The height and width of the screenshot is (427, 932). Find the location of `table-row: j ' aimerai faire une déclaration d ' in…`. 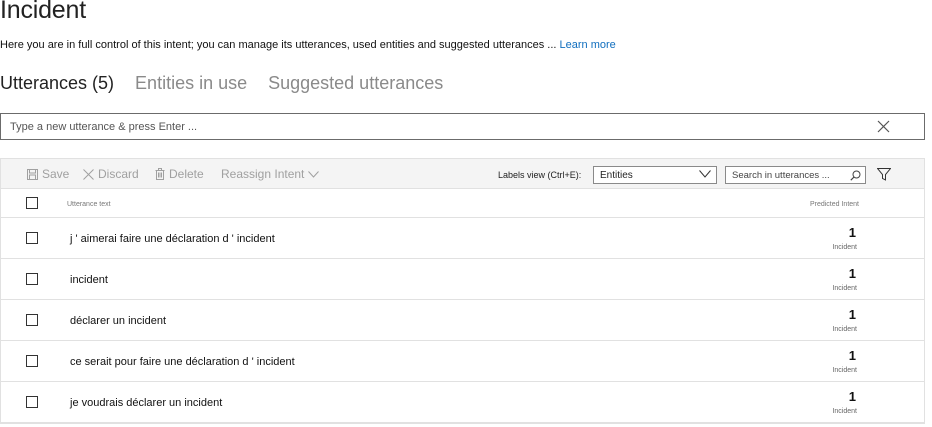

table-row: j ' aimerai faire une déclaration d ' in… is located at coordinates (462, 238).